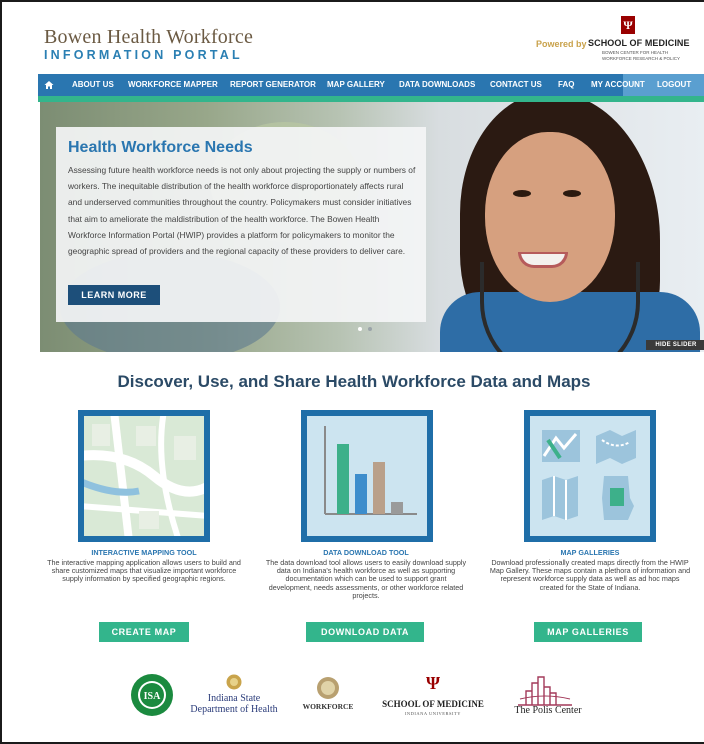 The width and height of the screenshot is (704, 744). I want to click on nav-workforce-mapper: WORKFORCE MAPPER, so click(173, 85).